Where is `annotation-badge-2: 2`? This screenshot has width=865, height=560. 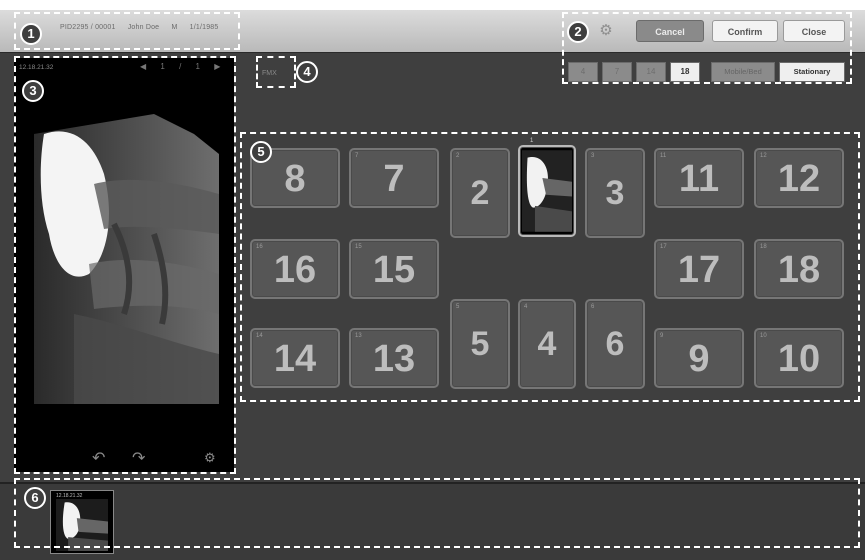 annotation-badge-2: 2 is located at coordinates (578, 32).